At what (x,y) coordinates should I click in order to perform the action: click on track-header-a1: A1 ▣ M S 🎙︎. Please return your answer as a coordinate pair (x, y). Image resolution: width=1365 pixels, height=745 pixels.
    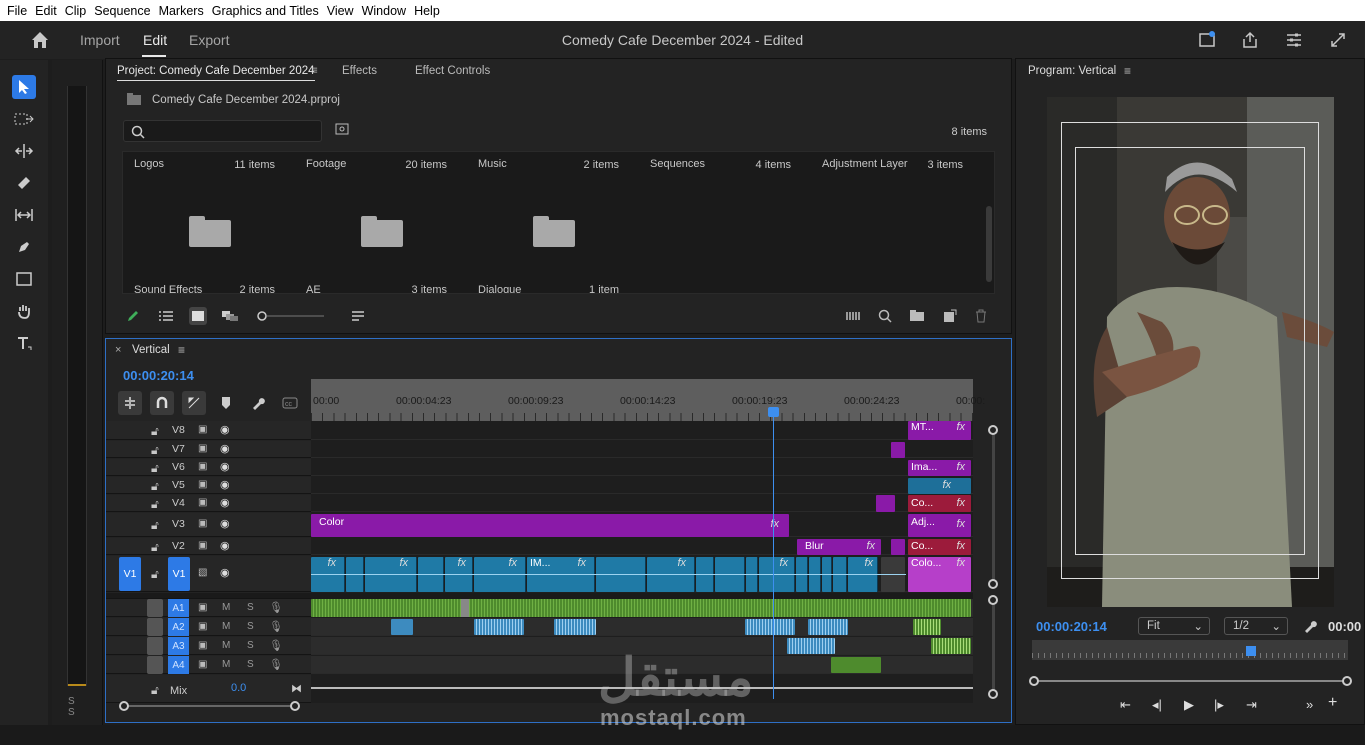
    Looking at the image, I should click on (208, 608).